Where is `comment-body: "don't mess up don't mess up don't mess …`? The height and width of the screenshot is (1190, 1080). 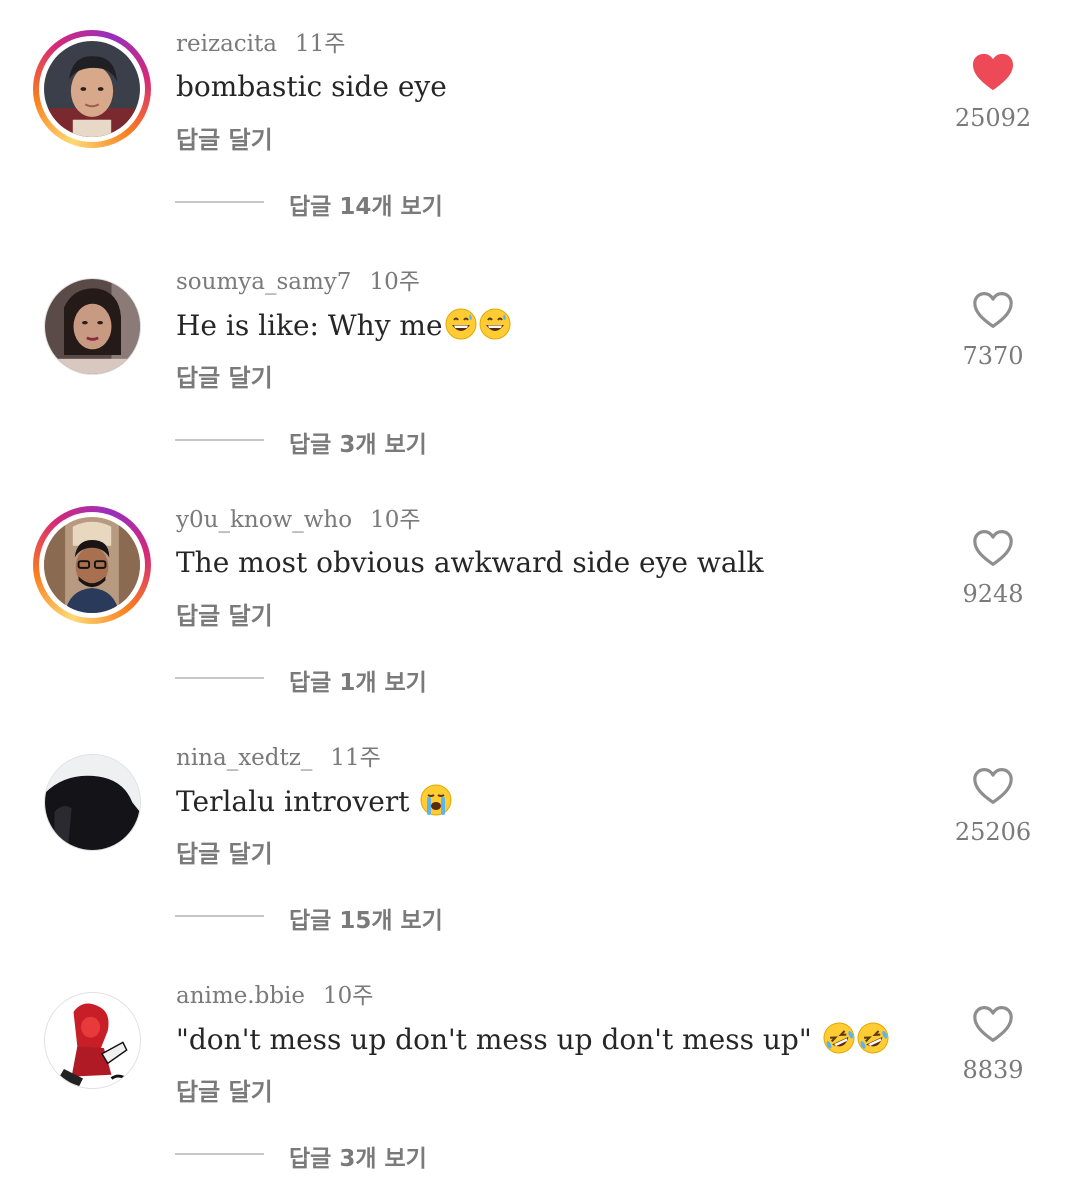 comment-body: "don't mess up don't mess up don't mess … is located at coordinates (498, 1039).